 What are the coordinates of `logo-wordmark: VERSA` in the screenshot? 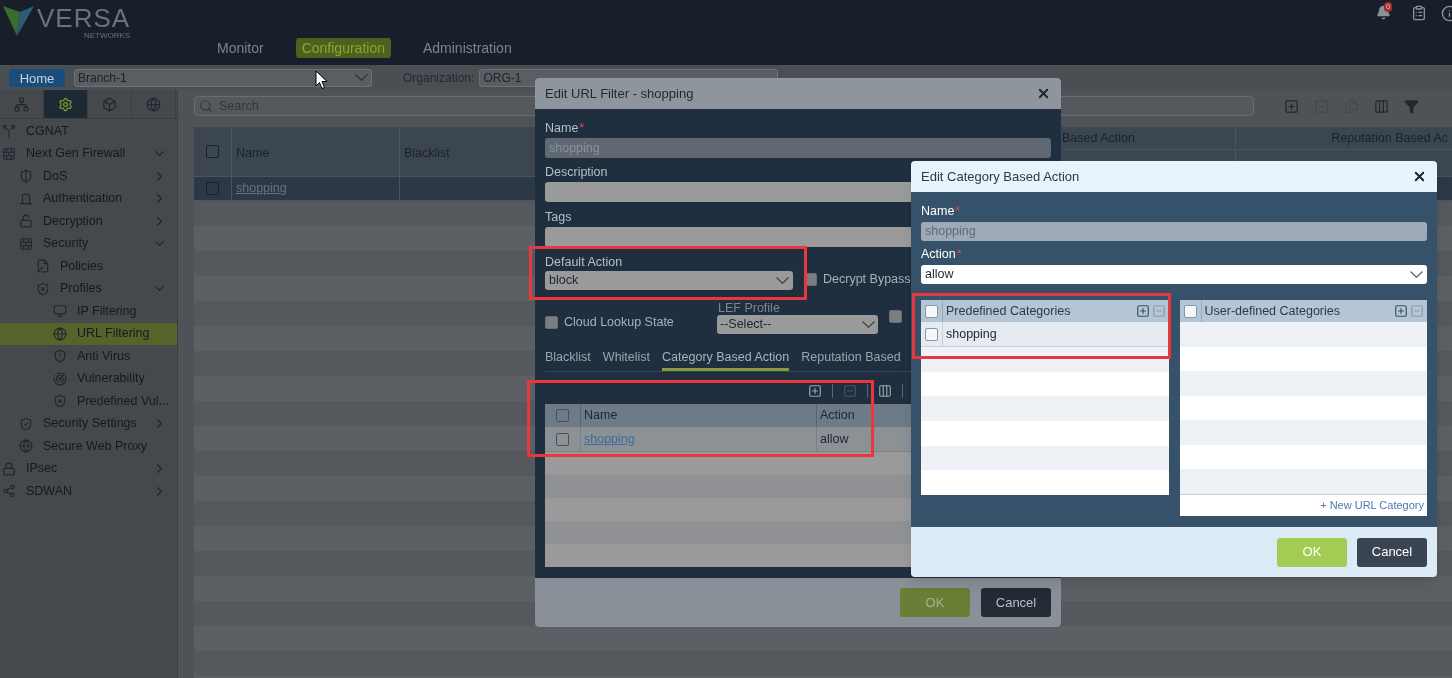 It's located at (84, 18).